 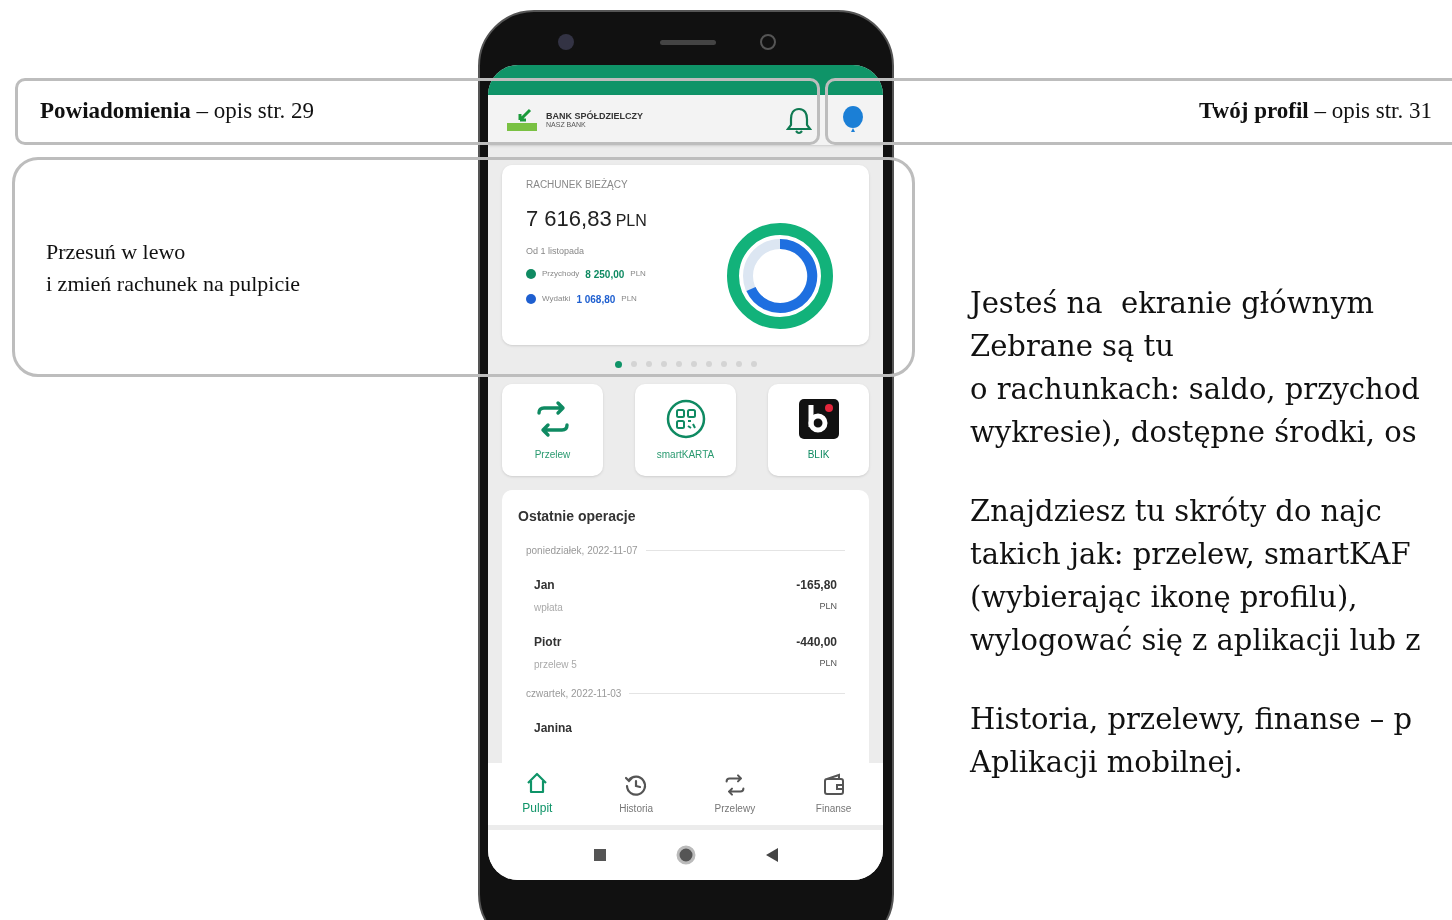 What do you see at coordinates (548, 608) in the screenshot?
I see `operation-description: wpłata` at bounding box center [548, 608].